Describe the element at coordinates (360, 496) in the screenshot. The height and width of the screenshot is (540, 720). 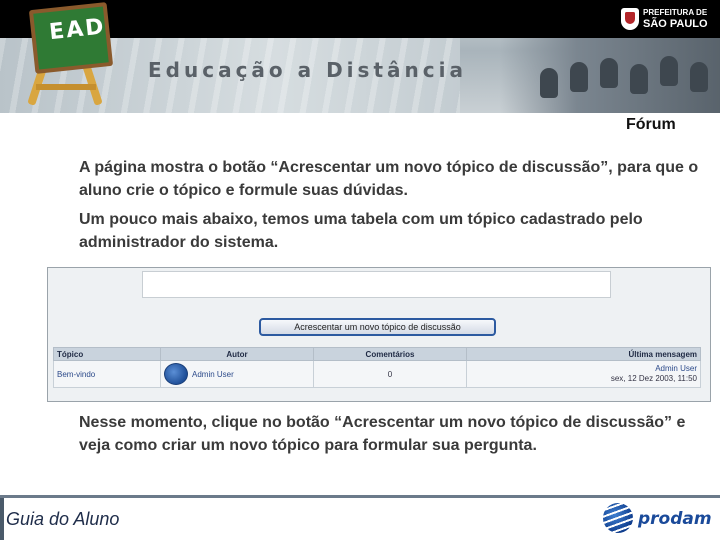
I see `footer-divider` at that location.